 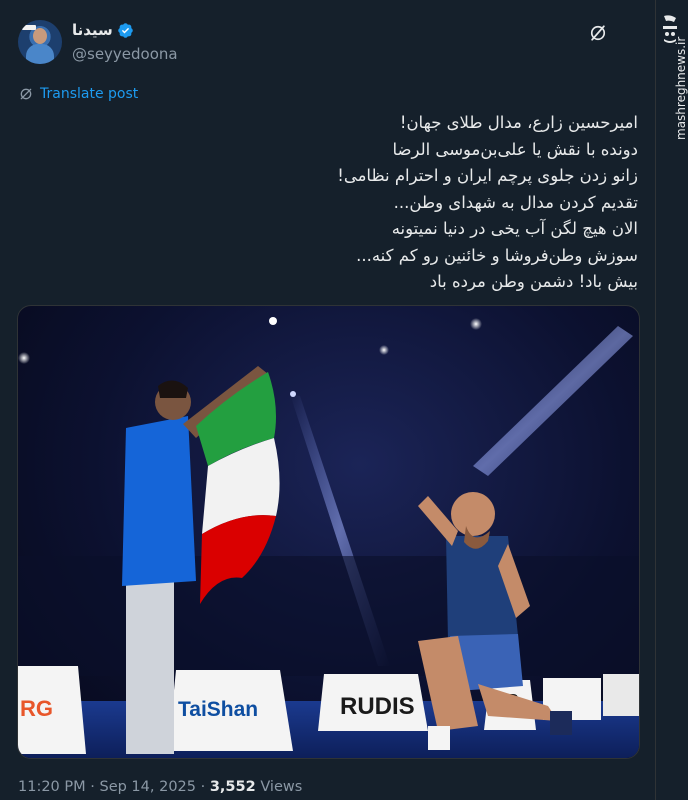 What do you see at coordinates (89, 94) in the screenshot?
I see `translate-post-label: Translate post` at bounding box center [89, 94].